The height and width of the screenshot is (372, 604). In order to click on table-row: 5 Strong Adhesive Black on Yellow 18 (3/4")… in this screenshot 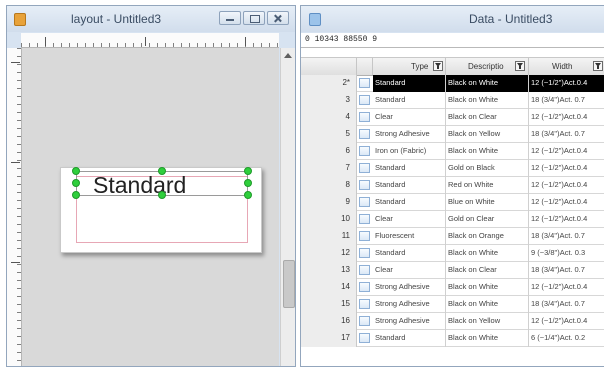, I will do `click(452, 134)`.